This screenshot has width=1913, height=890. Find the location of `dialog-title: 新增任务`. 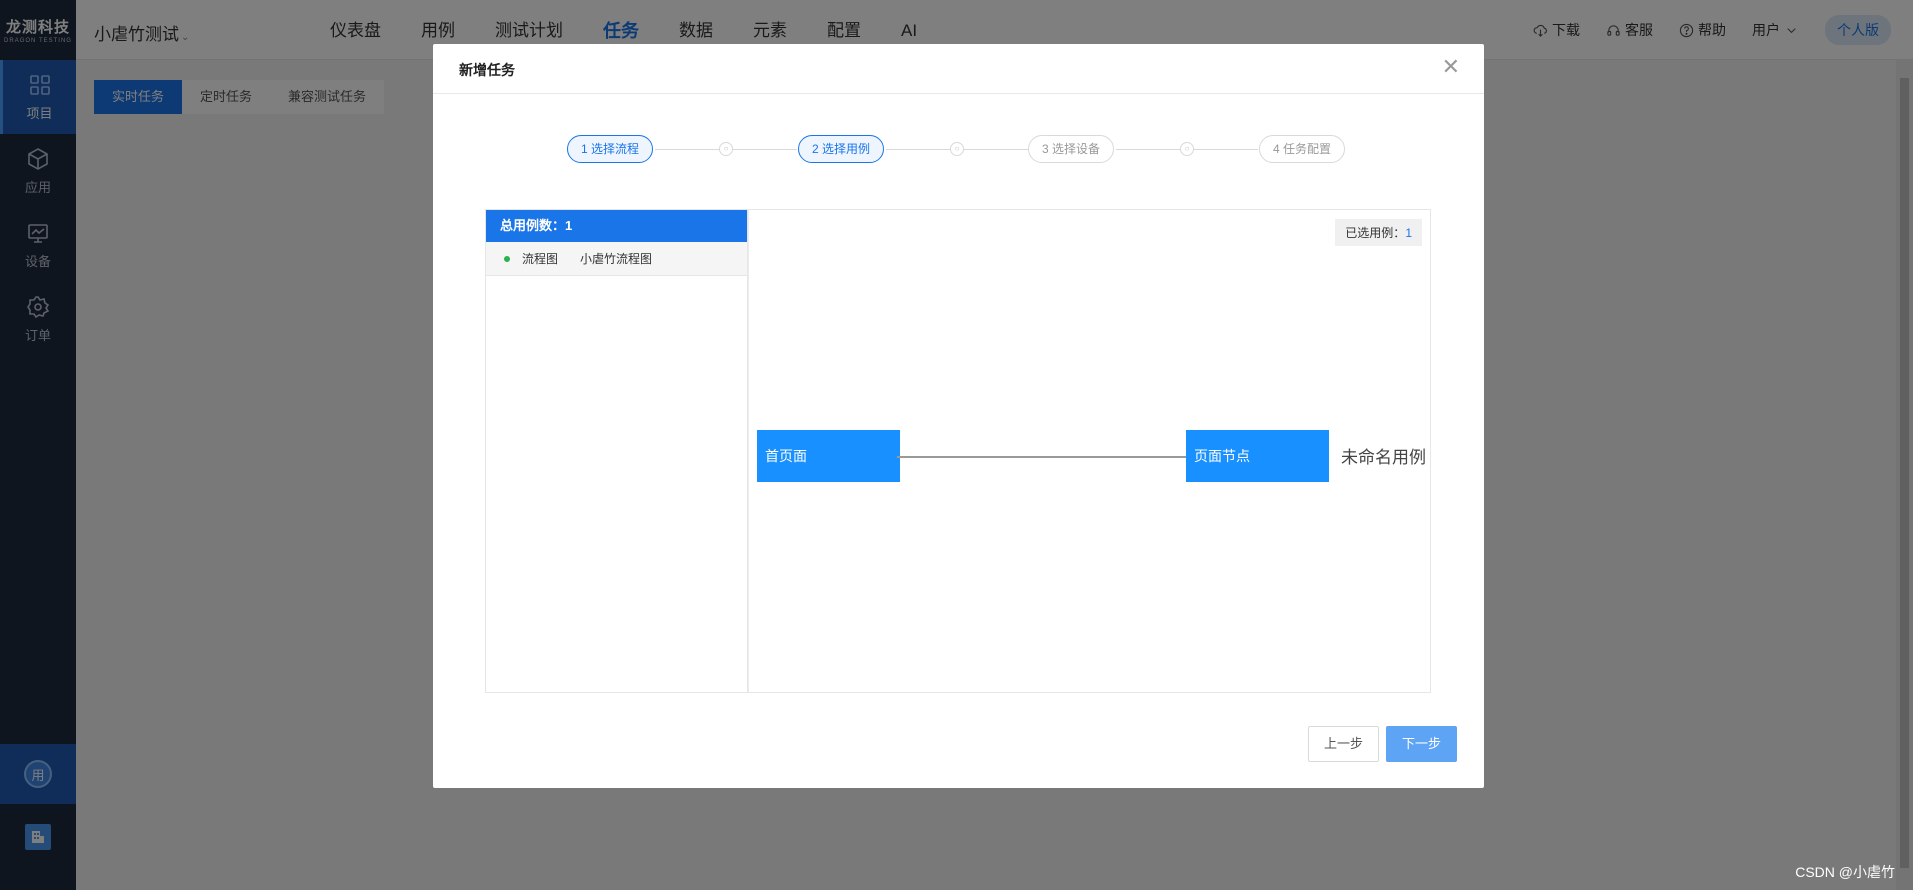

dialog-title: 新增任务 is located at coordinates (487, 70).